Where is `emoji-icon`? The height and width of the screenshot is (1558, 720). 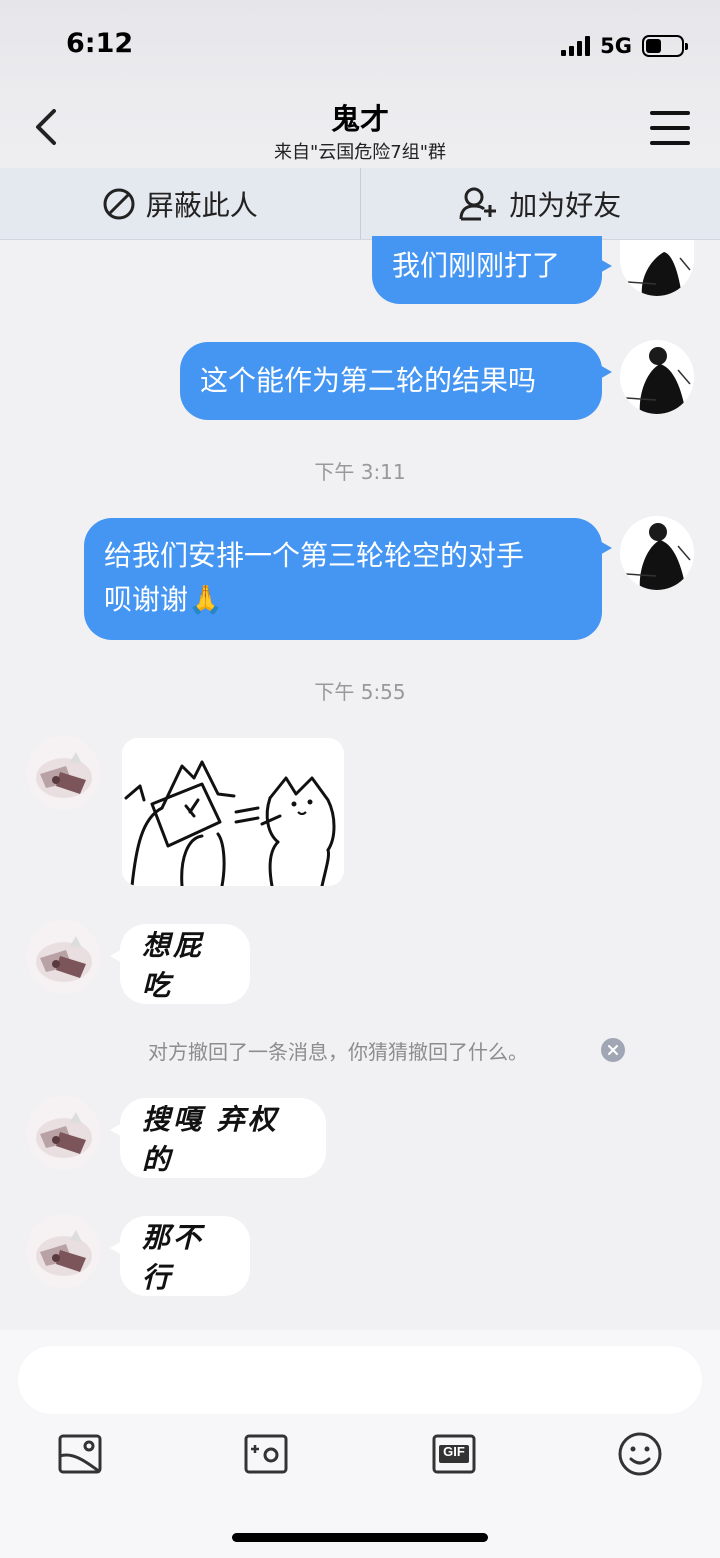 emoji-icon is located at coordinates (640, 1454).